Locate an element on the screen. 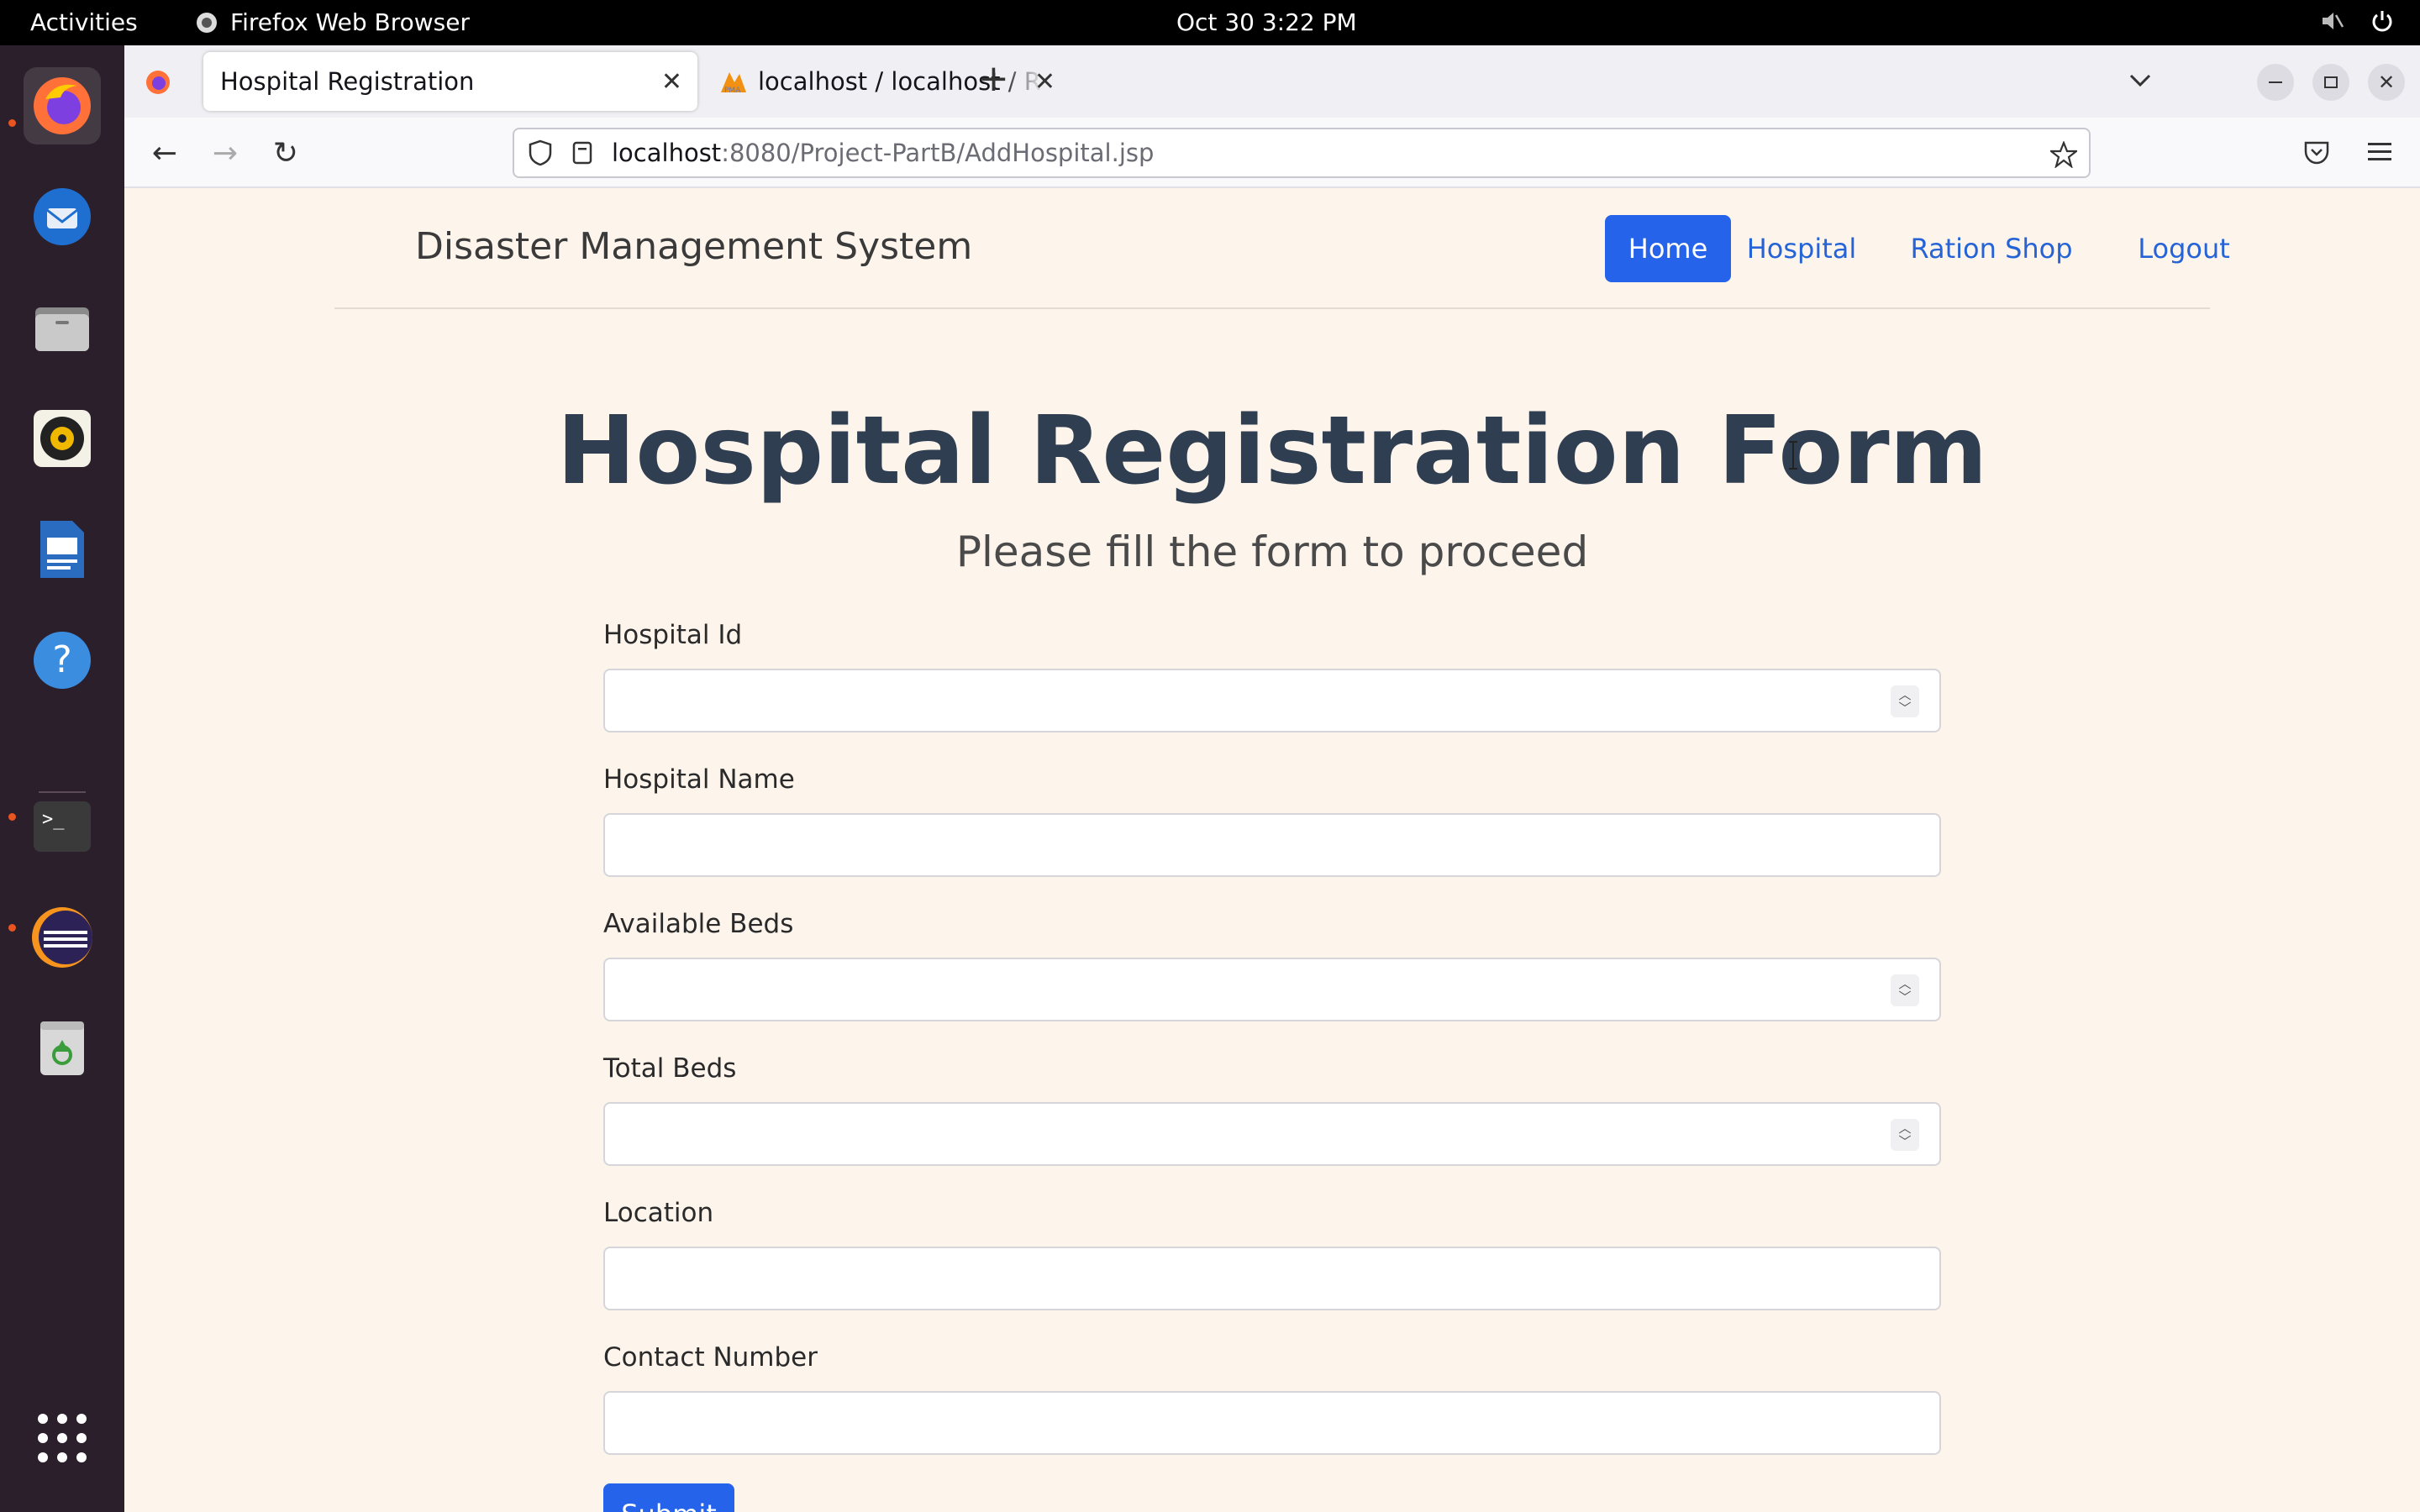  forward-icon: → is located at coordinates (225, 152).